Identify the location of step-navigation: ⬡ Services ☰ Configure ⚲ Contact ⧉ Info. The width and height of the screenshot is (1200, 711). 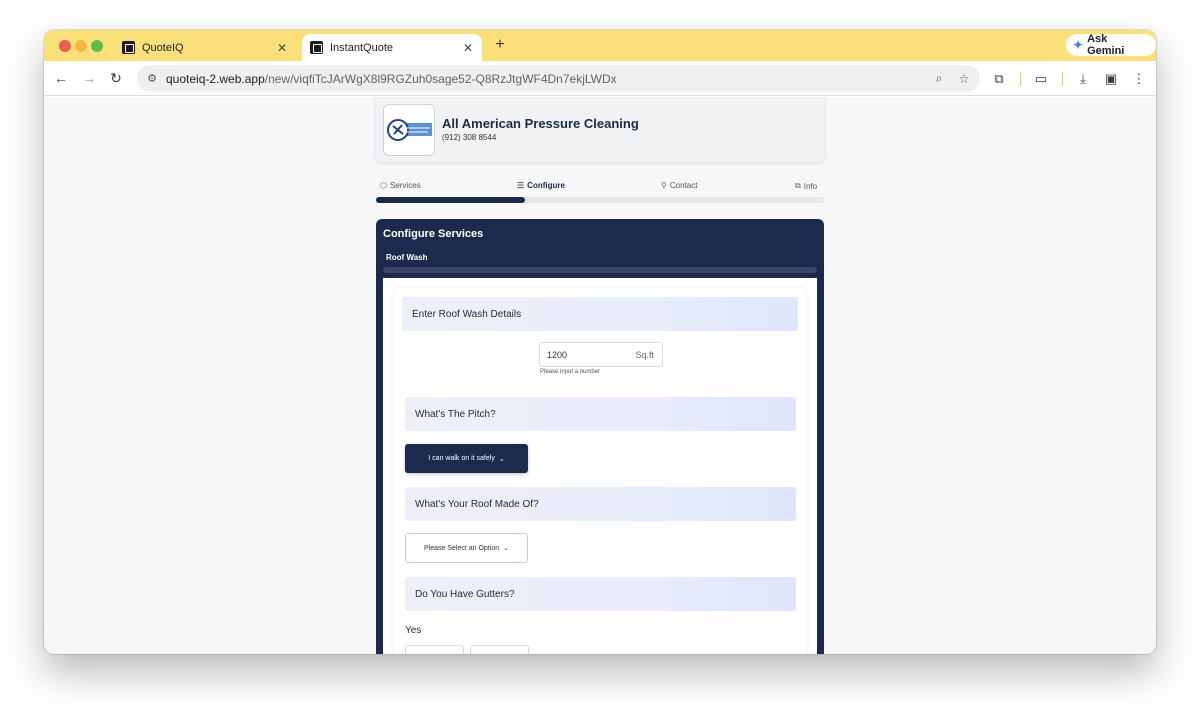
(600, 188).